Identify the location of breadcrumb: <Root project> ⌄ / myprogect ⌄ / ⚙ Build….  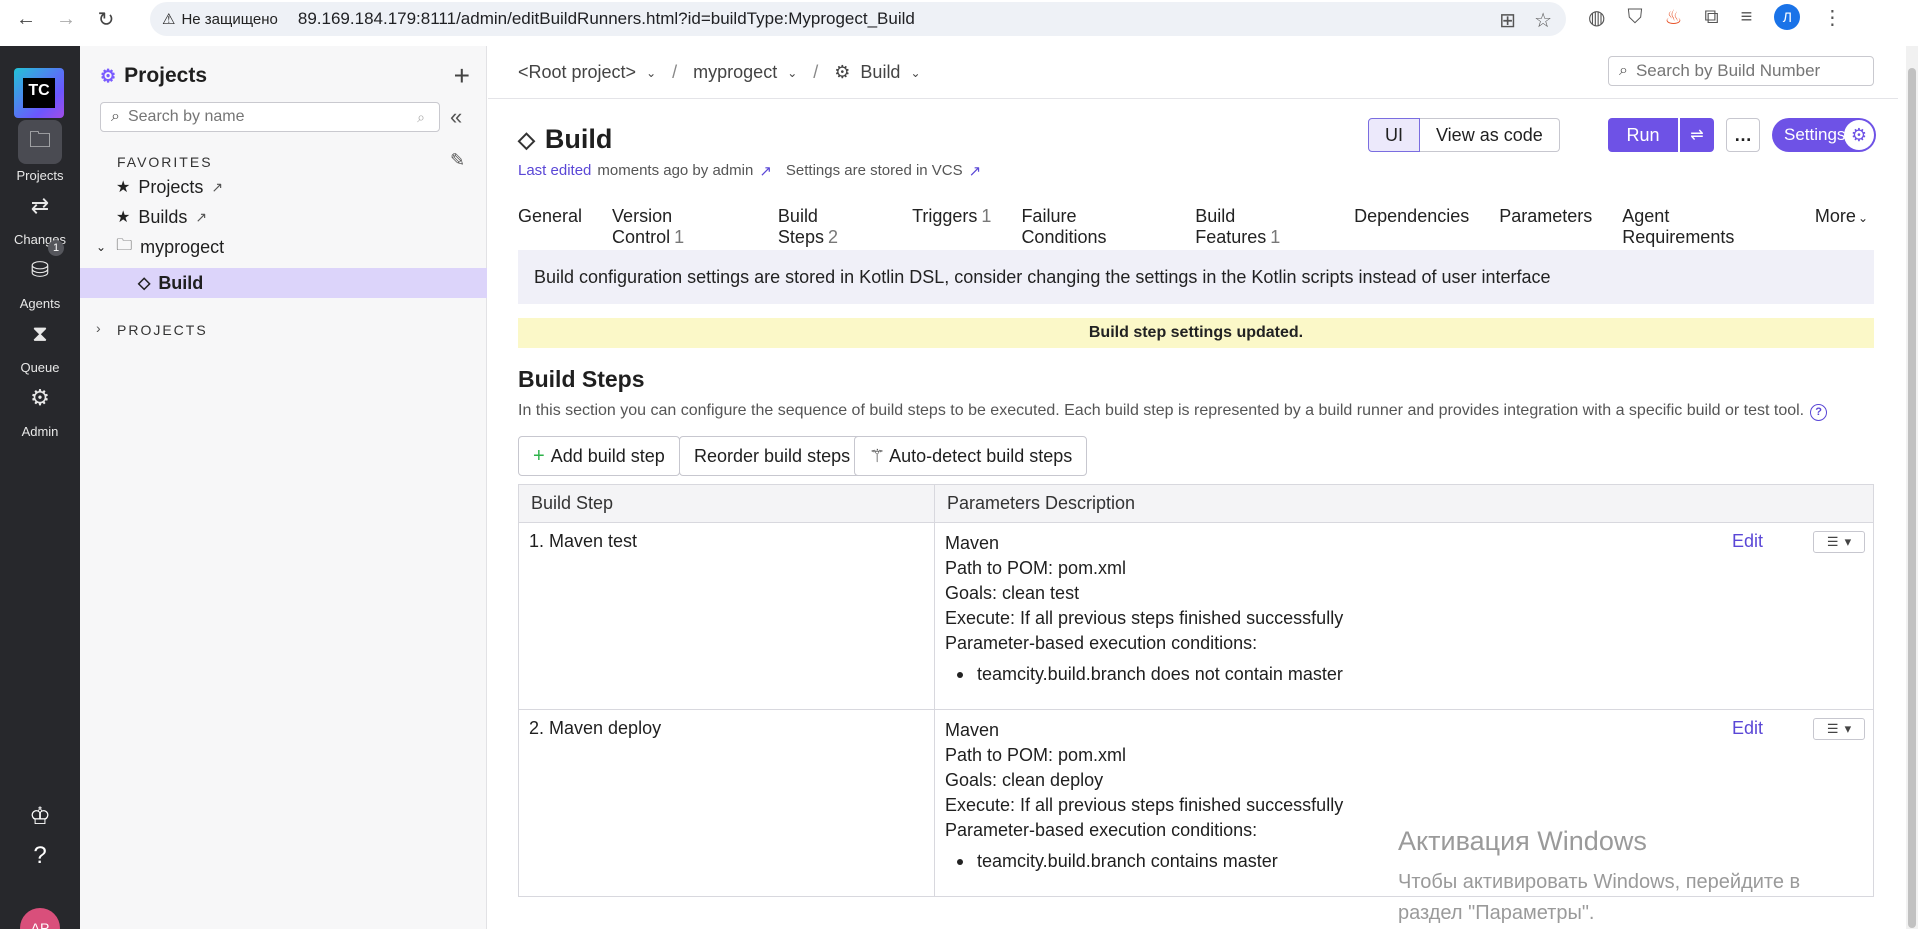
(719, 72).